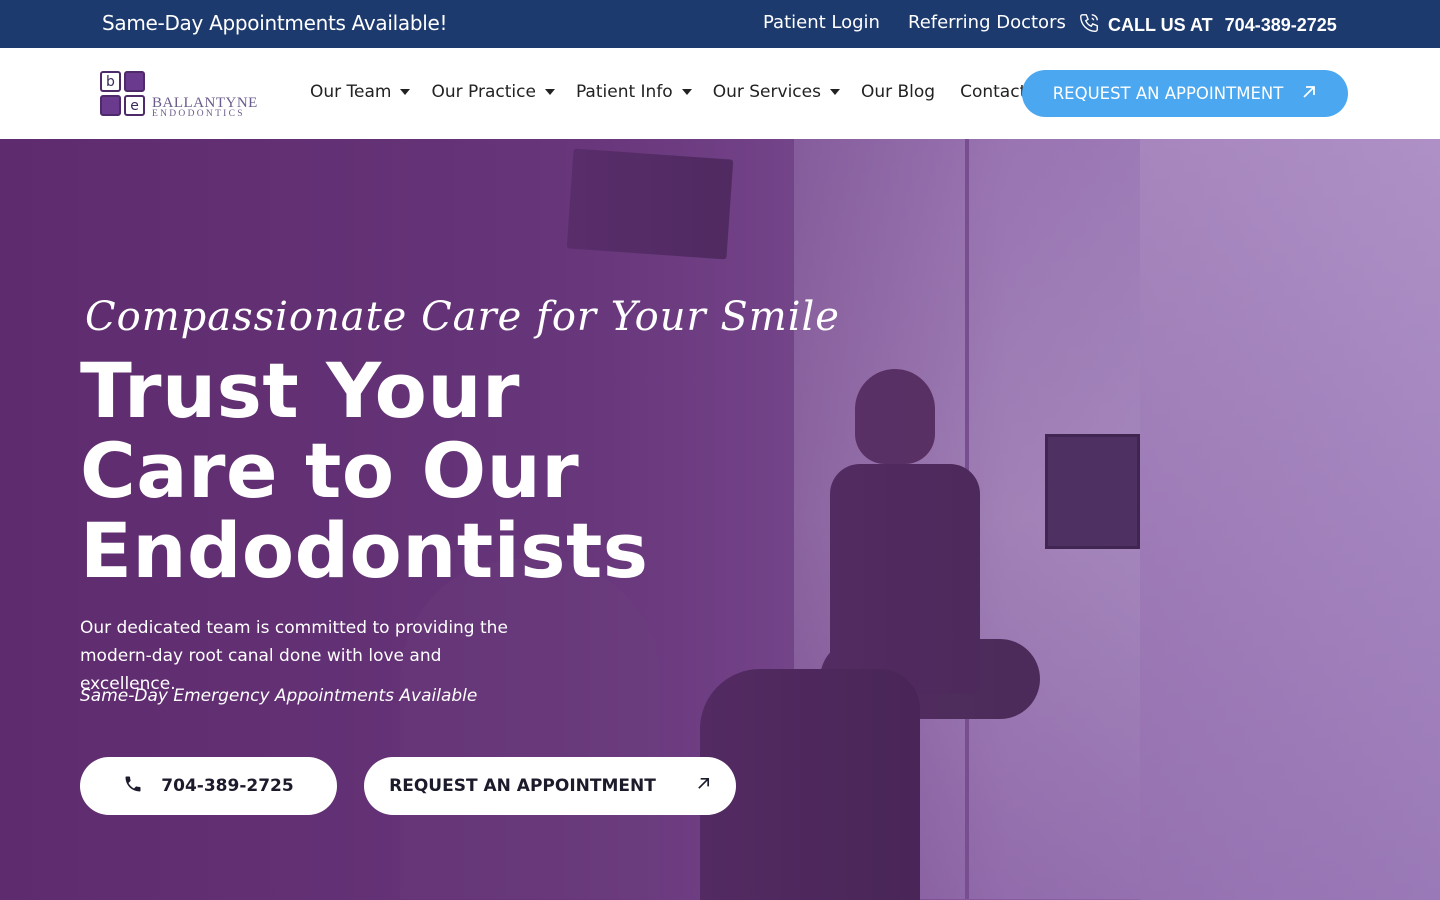  I want to click on logo-tile-e: e, so click(134, 105).